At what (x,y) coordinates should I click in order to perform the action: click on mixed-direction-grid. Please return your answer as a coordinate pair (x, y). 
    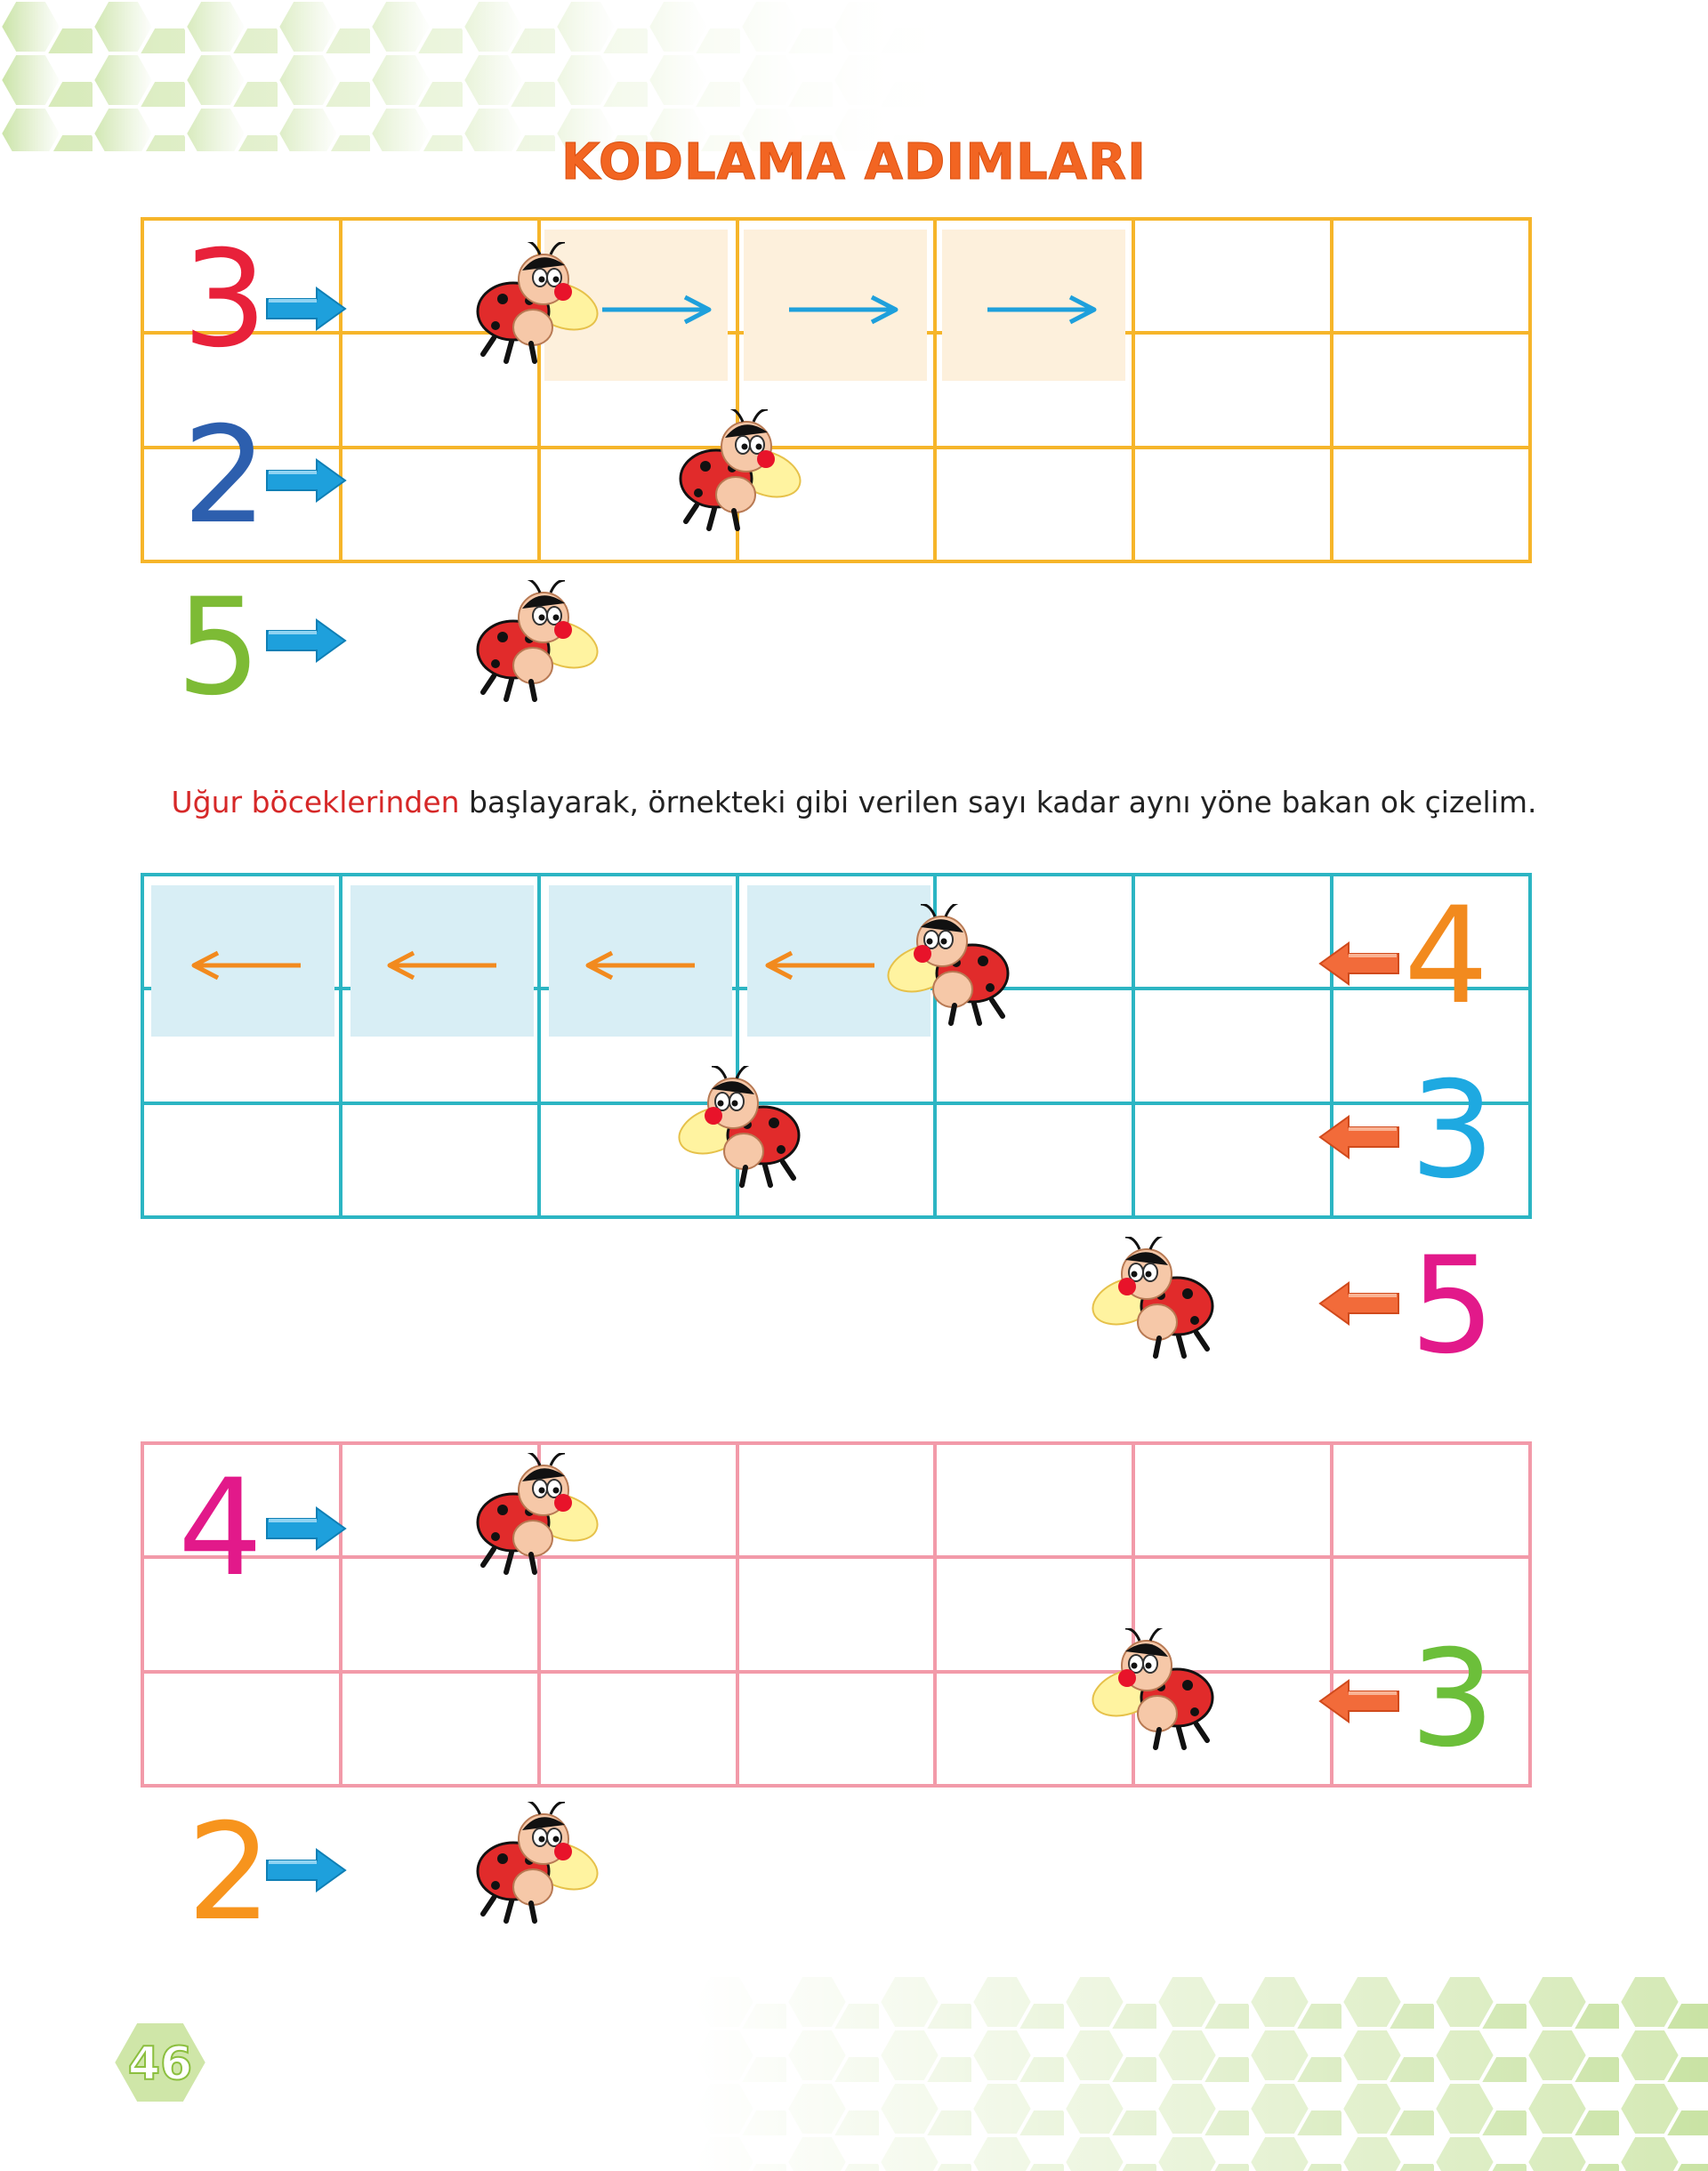
    Looking at the image, I should click on (836, 1614).